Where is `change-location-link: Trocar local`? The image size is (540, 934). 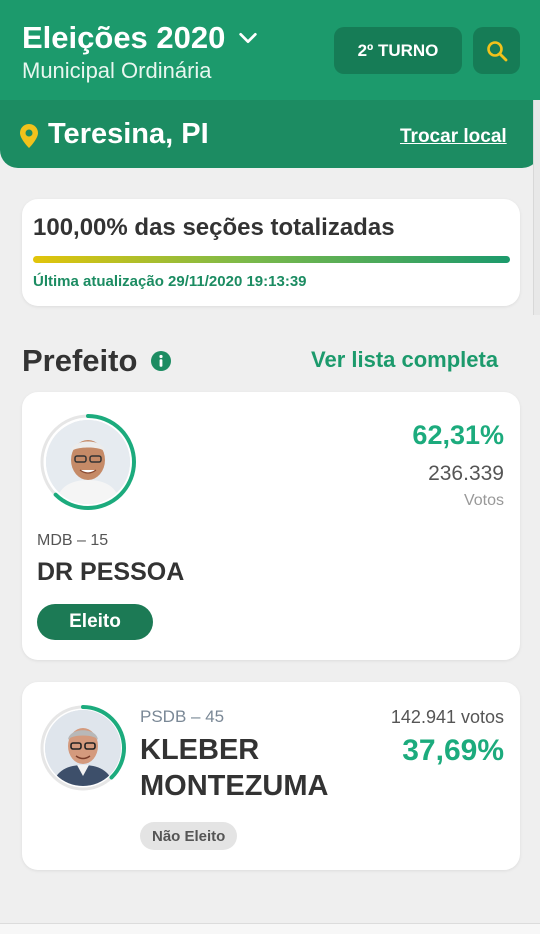
change-location-link: Trocar local is located at coordinates (453, 137).